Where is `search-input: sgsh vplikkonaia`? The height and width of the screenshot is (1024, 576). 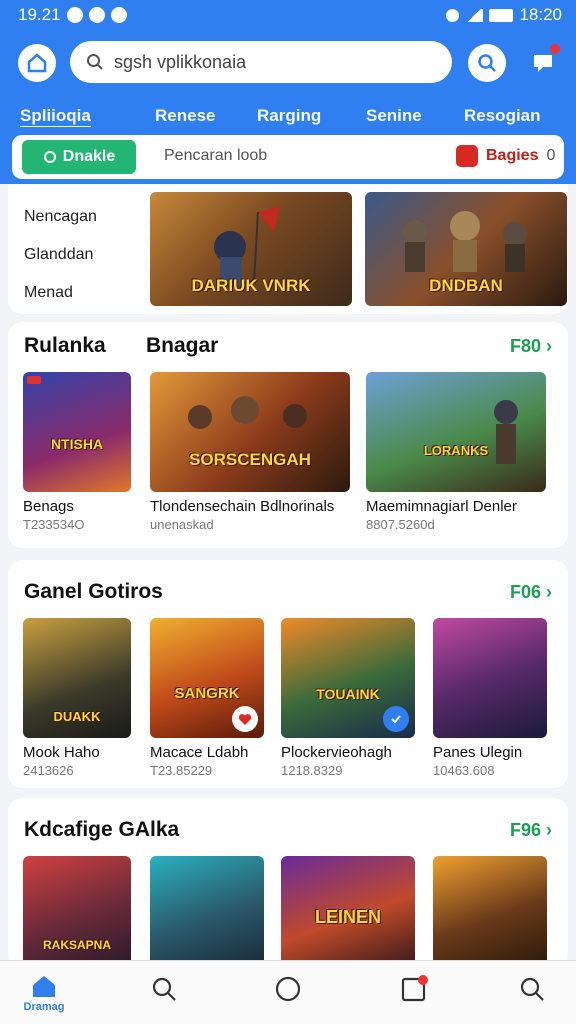 search-input: sgsh vplikkonaia is located at coordinates (261, 62).